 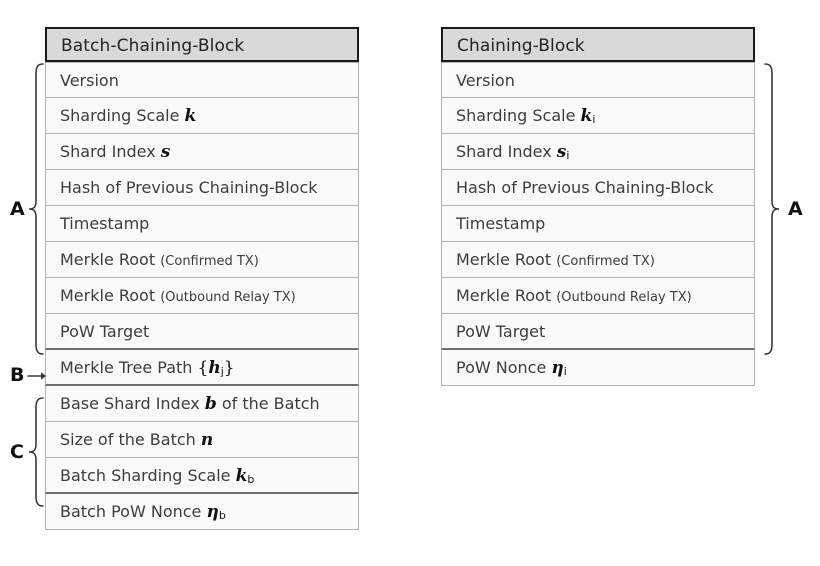 What do you see at coordinates (17, 209) in the screenshot?
I see `annotation-label-a-left: A` at bounding box center [17, 209].